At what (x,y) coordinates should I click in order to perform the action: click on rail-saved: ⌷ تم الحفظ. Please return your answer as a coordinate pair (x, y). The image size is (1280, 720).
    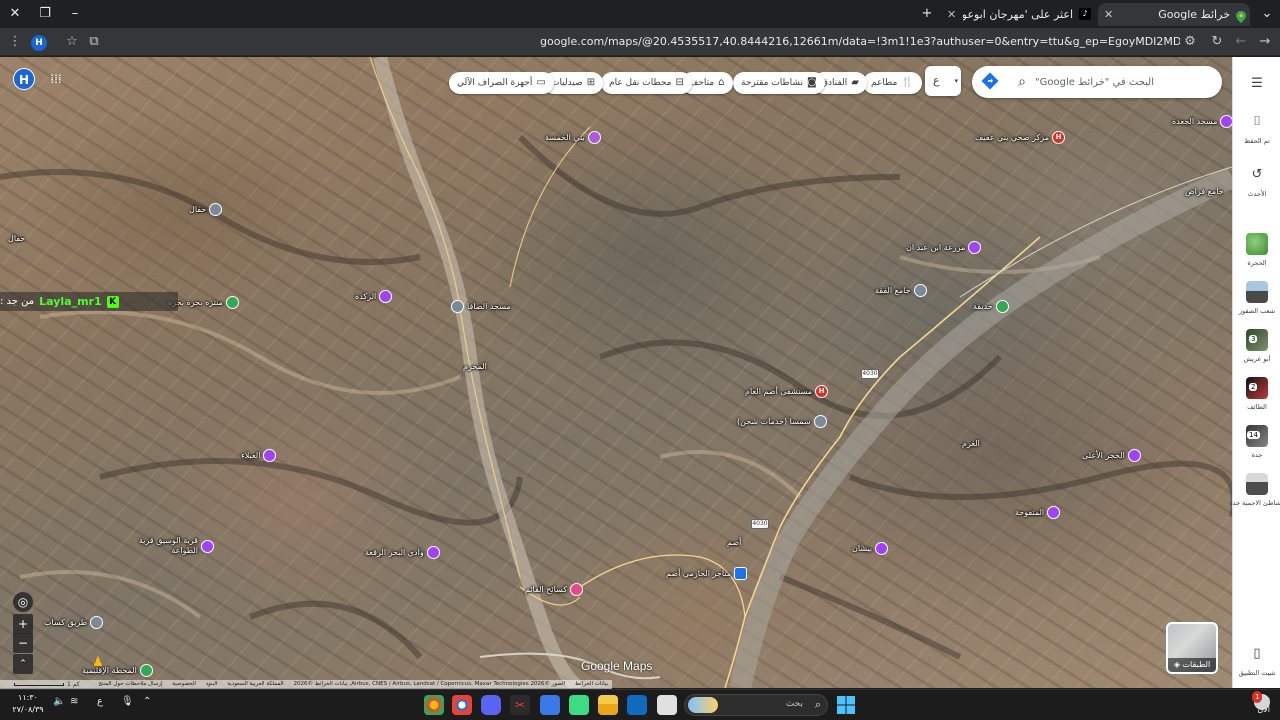
    Looking at the image, I should click on (1256, 128).